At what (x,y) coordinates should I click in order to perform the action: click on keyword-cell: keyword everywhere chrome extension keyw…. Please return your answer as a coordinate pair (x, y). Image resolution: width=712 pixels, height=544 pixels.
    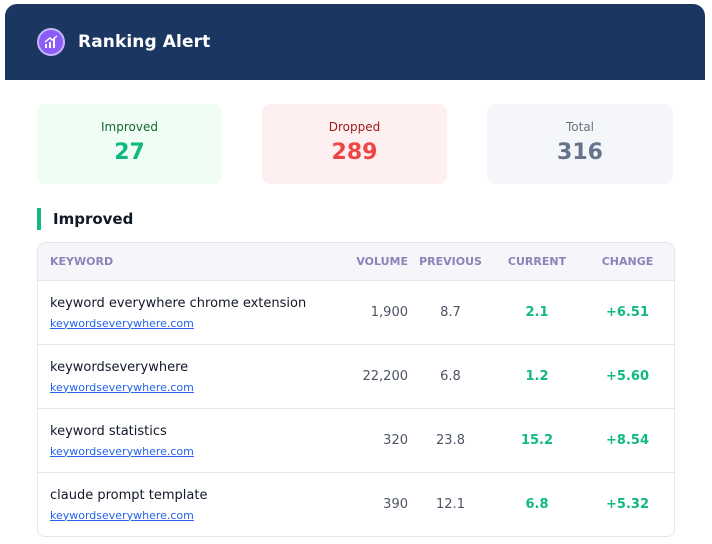
    Looking at the image, I should click on (188, 313).